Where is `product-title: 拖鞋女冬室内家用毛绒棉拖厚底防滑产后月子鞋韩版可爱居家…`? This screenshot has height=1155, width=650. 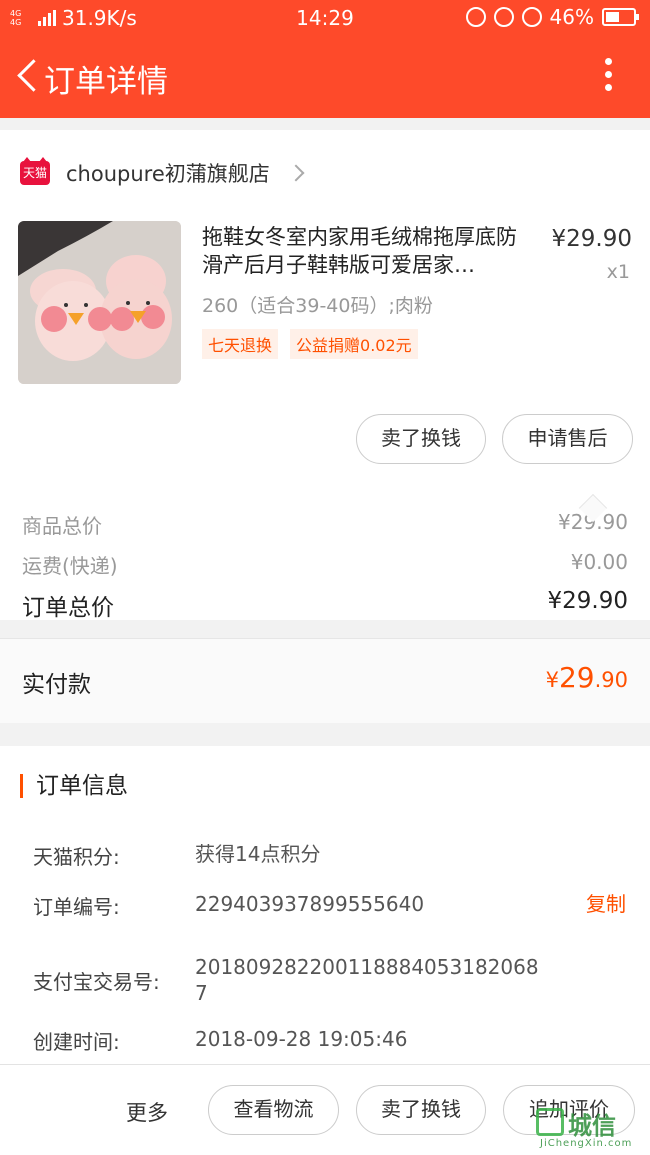
product-title: 拖鞋女冬室内家用毛绒棉拖厚底防滑产后月子鞋韩版可爱居家… is located at coordinates (367, 251).